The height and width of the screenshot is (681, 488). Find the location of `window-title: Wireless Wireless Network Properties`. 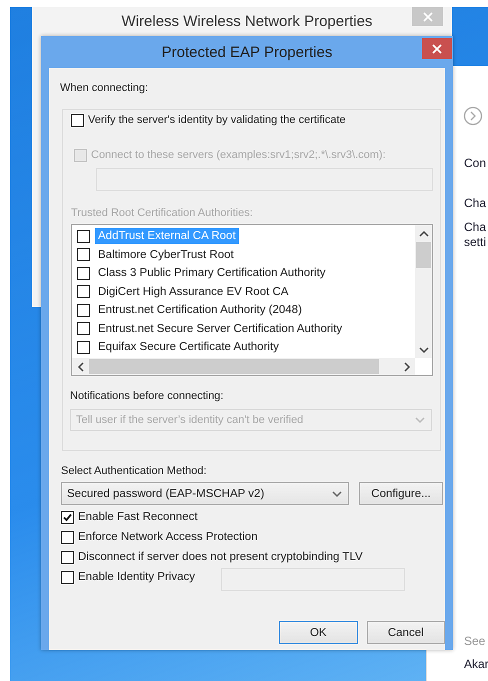

window-title: Wireless Wireless Network Properties is located at coordinates (246, 21).